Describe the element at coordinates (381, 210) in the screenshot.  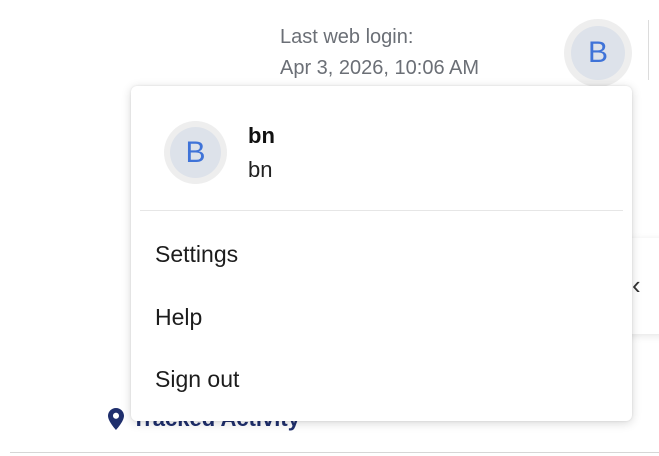
I see `menu-divider` at that location.